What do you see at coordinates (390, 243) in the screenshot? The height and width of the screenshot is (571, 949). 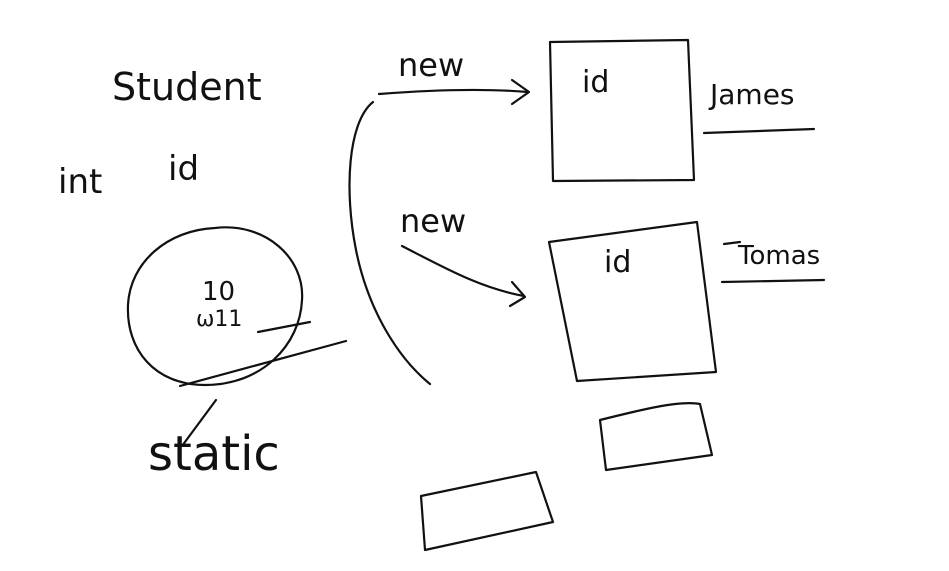 I see `long-curve` at bounding box center [390, 243].